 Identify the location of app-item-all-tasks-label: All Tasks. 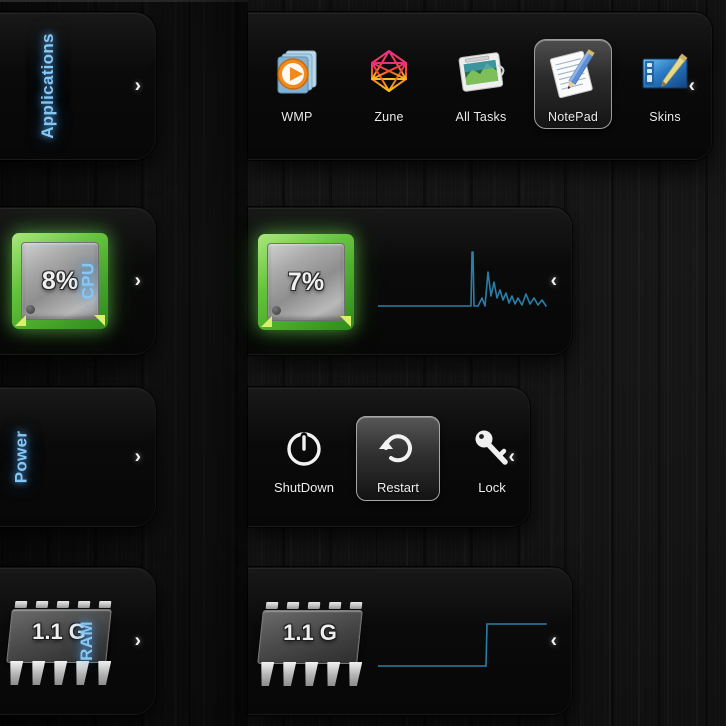
(481, 117).